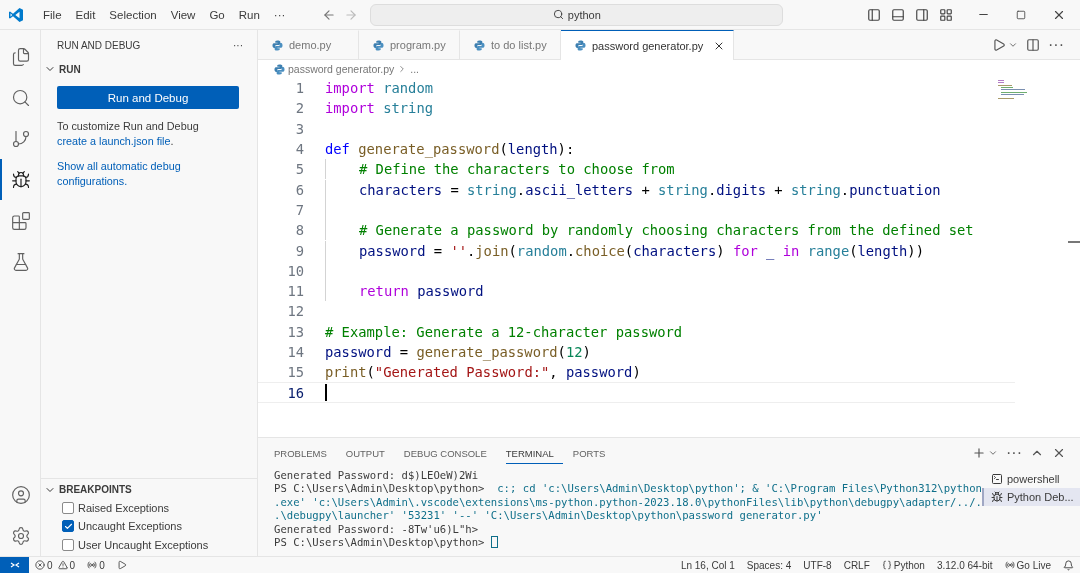 The image size is (1080, 573). What do you see at coordinates (299, 88) in the screenshot?
I see `line-number: 1` at bounding box center [299, 88].